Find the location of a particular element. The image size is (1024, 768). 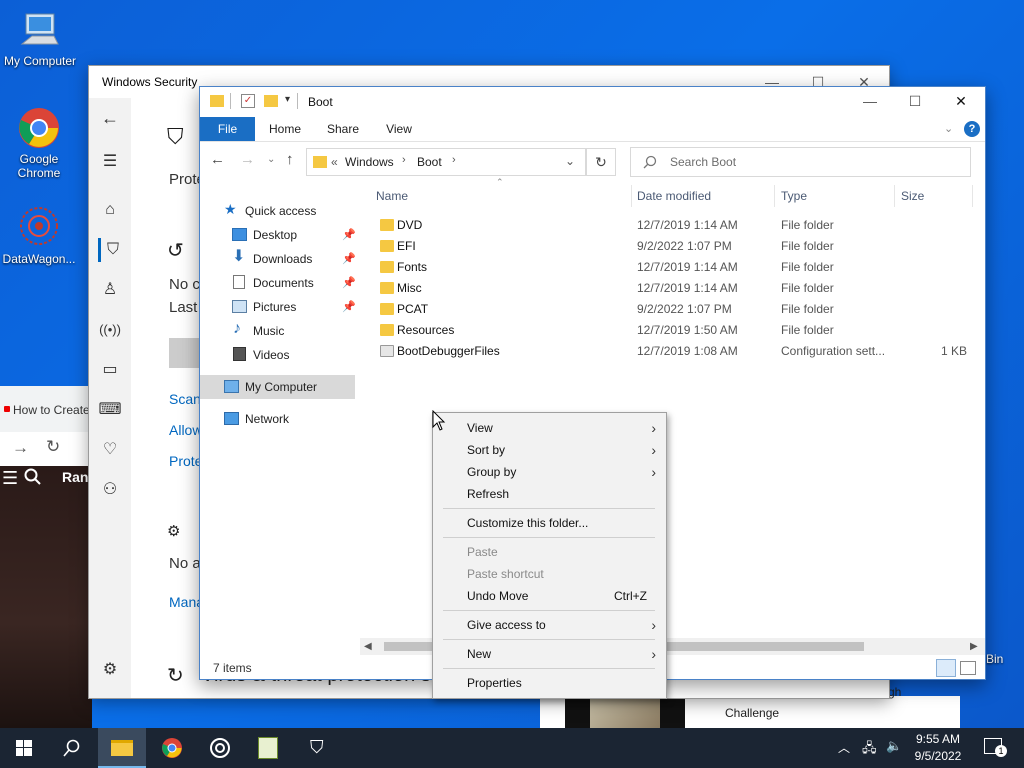

help-icon: ? is located at coordinates (972, 129).